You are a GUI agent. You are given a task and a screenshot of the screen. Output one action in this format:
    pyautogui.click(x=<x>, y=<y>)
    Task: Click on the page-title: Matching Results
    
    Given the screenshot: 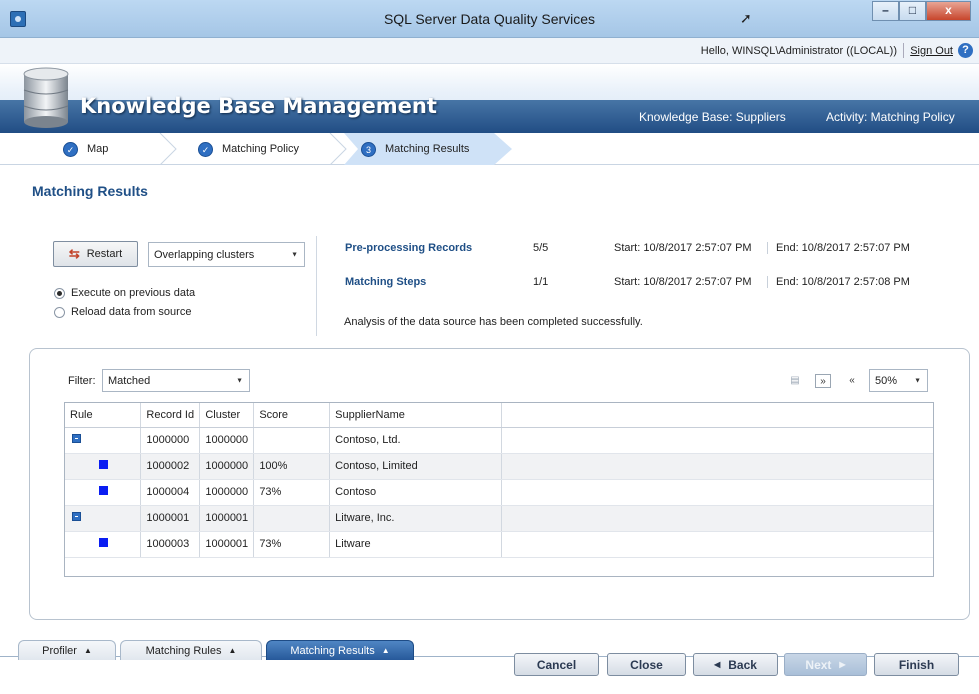 What is the action you would take?
    pyautogui.click(x=90, y=191)
    